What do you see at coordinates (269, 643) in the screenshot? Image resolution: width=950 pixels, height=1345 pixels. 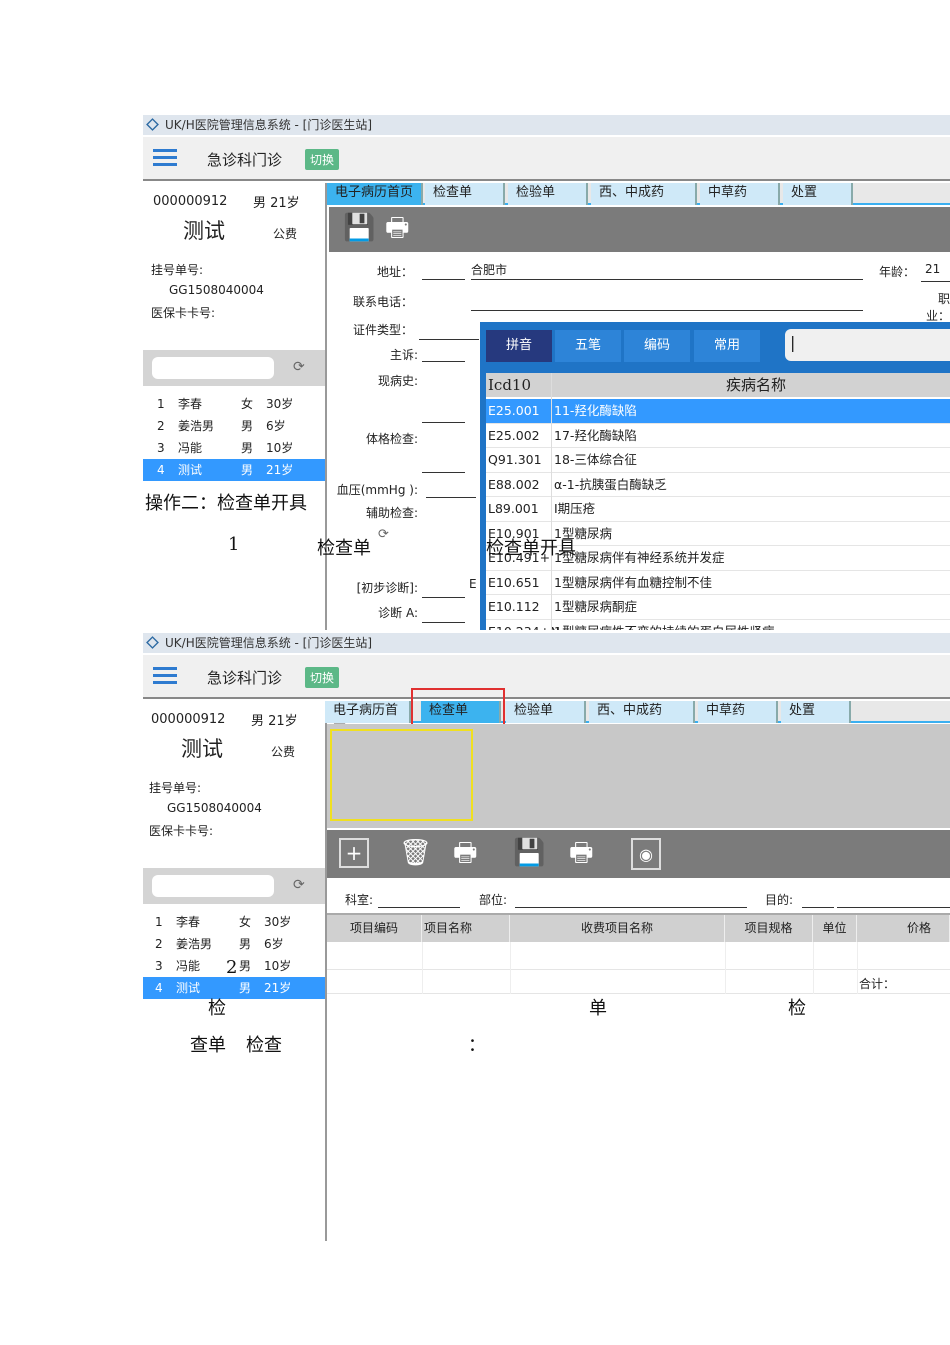 I see `app-title: UK/H医院管理信息系统 - [门诊医生站]` at bounding box center [269, 643].